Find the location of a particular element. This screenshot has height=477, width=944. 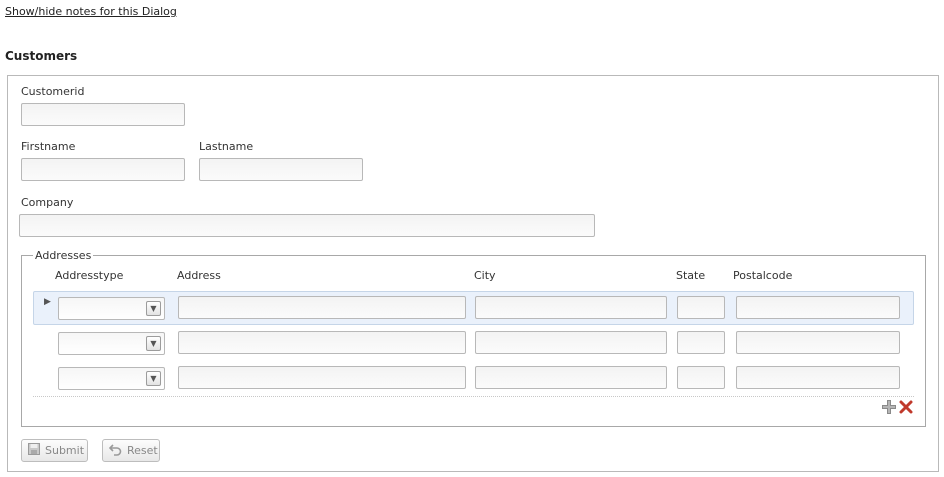

grid-divider is located at coordinates (473, 396).